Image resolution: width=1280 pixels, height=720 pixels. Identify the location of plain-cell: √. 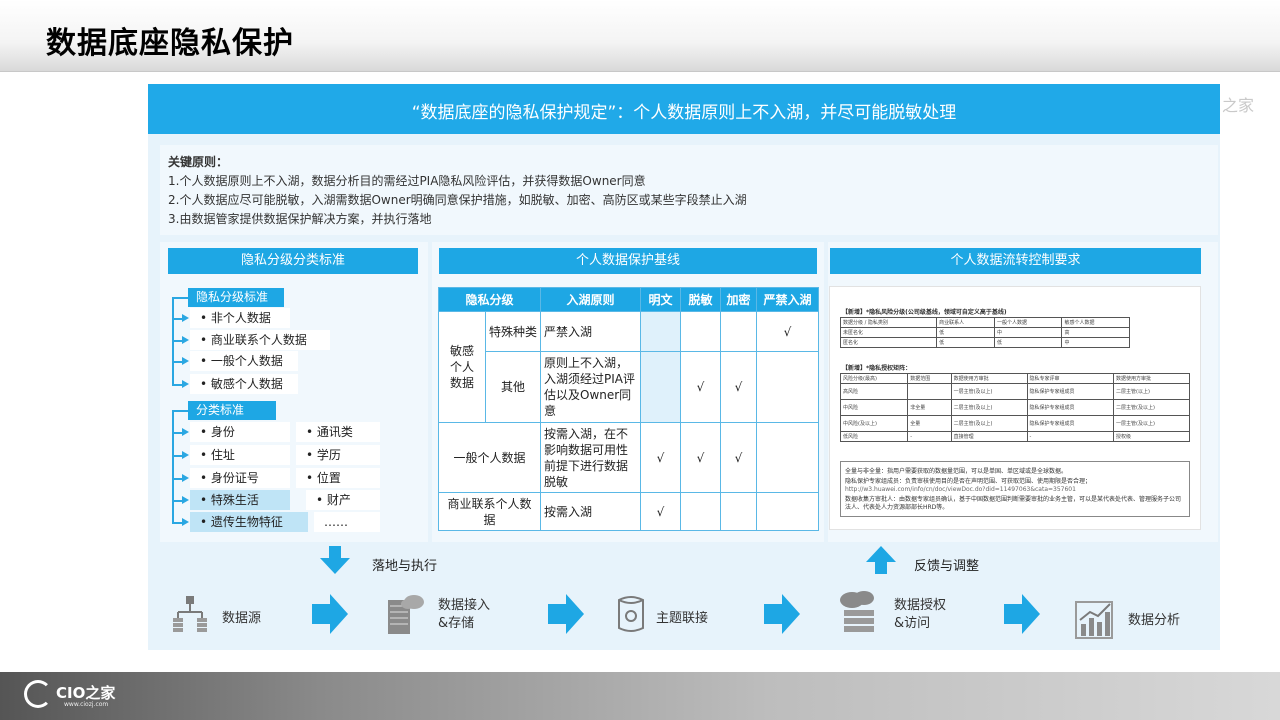
(660, 457).